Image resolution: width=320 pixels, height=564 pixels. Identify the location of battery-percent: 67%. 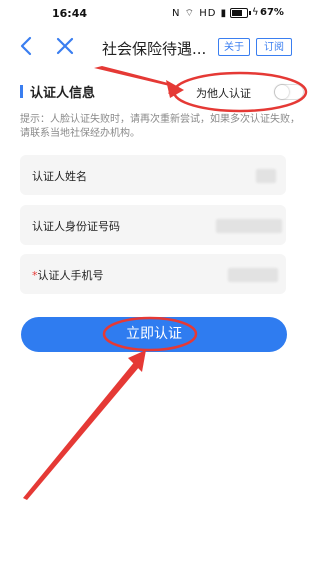
(272, 12).